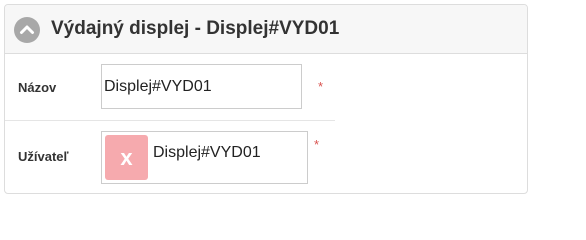 The width and height of the screenshot is (586, 240). I want to click on name-input-box, so click(201, 86).